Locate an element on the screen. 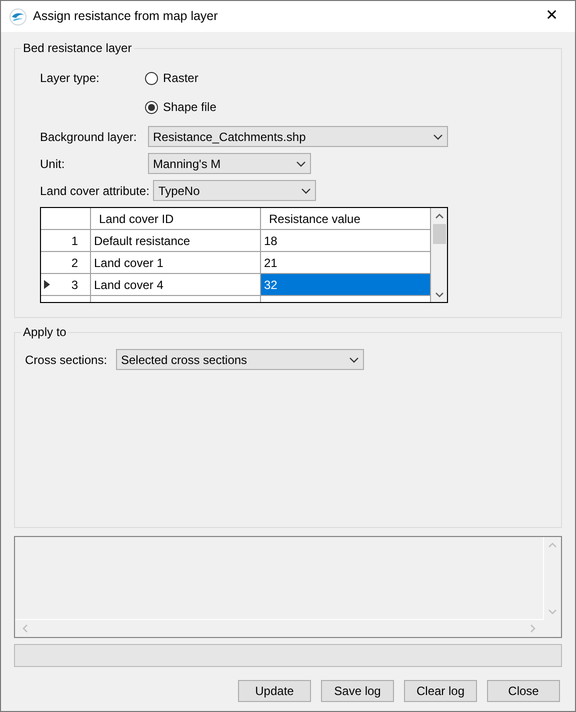  column-header: Land cover ID is located at coordinates (176, 219).